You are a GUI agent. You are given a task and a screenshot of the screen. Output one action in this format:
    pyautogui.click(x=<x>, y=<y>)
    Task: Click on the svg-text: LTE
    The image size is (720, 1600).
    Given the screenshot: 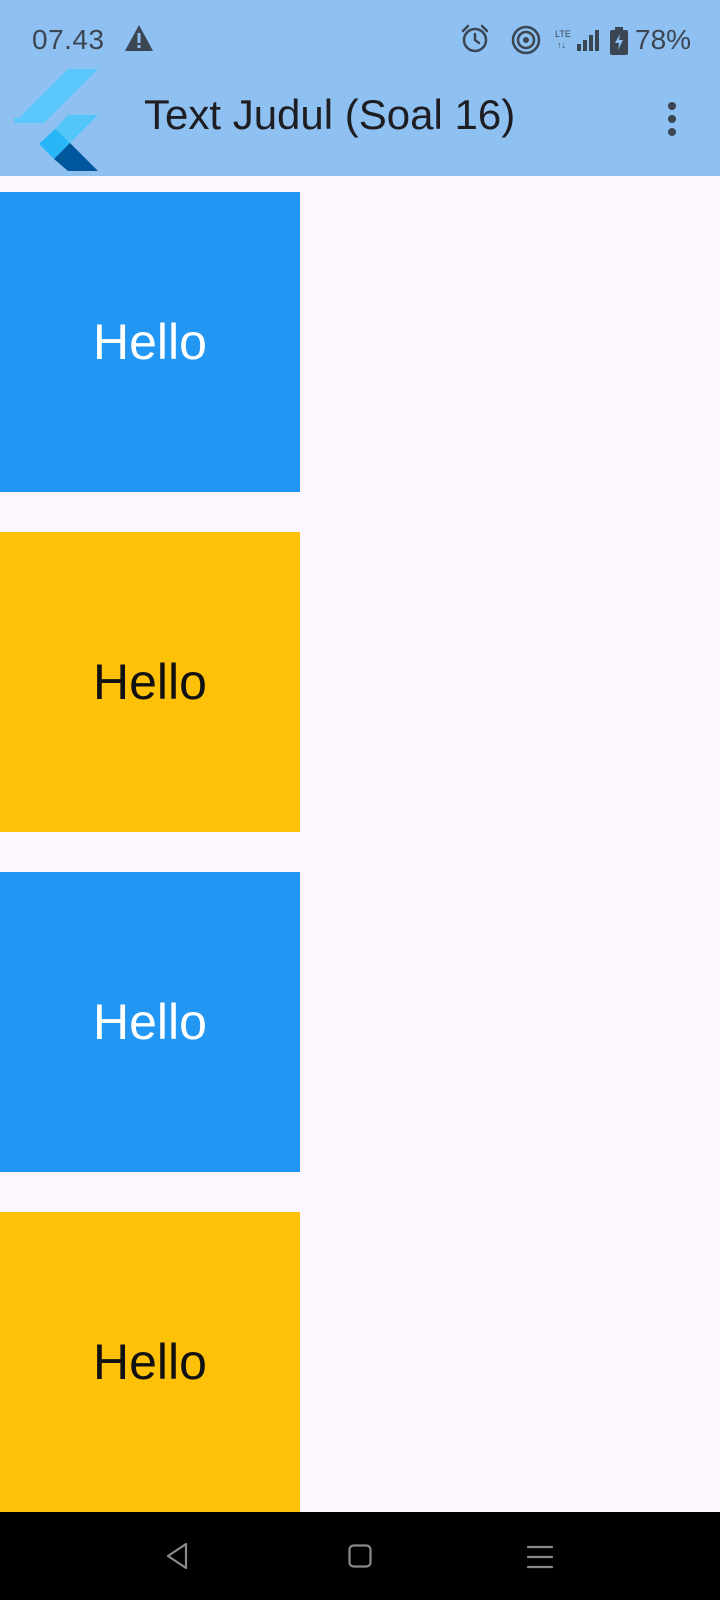 What is the action you would take?
    pyautogui.click(x=563, y=34)
    